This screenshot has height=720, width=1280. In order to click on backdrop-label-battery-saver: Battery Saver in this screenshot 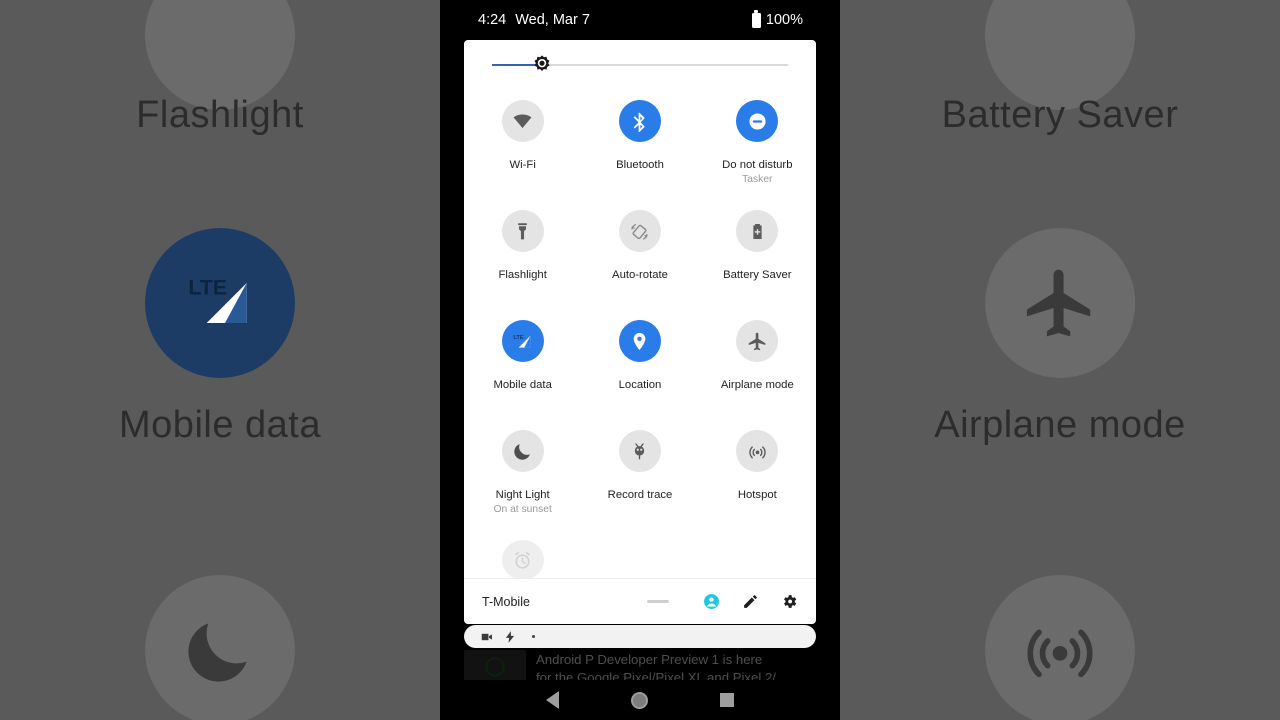, I will do `click(1060, 115)`.